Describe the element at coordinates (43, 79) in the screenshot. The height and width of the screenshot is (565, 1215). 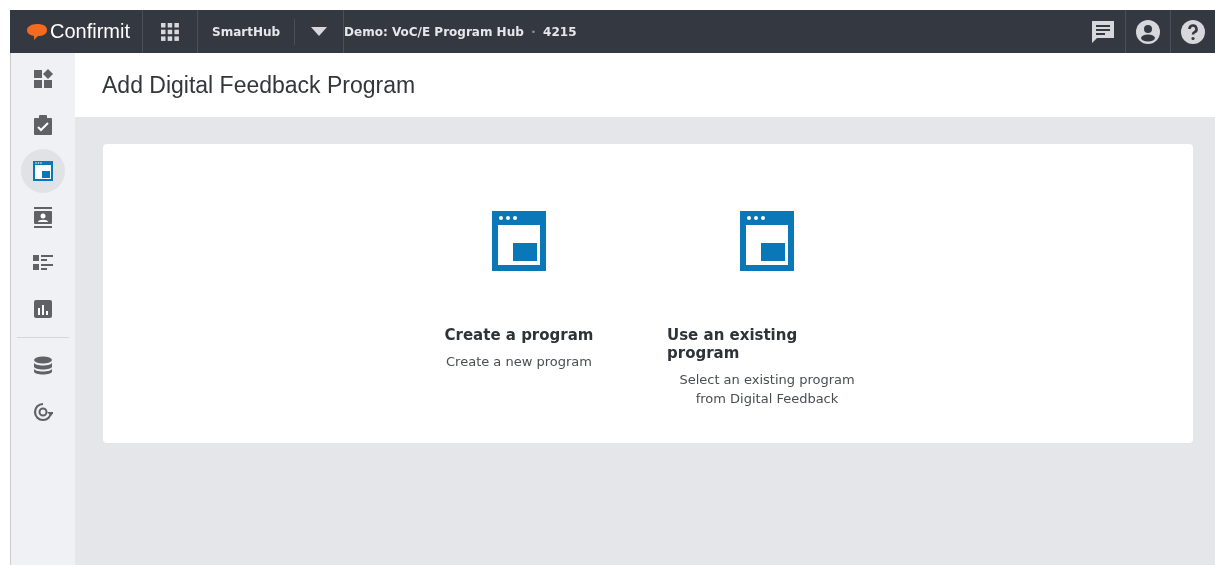
I see `dashboard-icon` at that location.